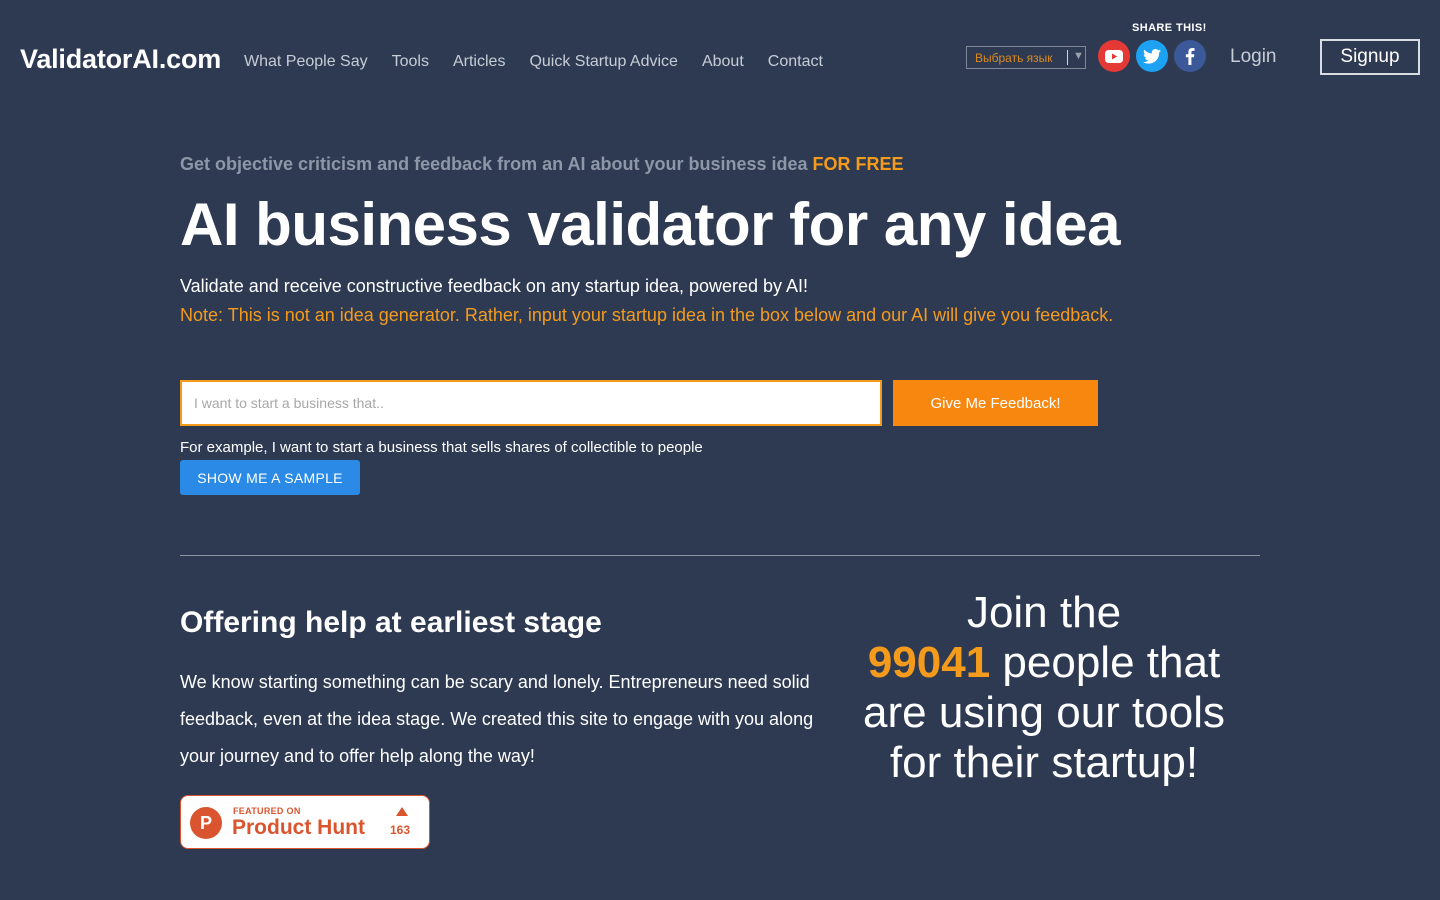 Image resolution: width=1440 pixels, height=900 pixels. I want to click on language-select-divider, so click(1067, 57).